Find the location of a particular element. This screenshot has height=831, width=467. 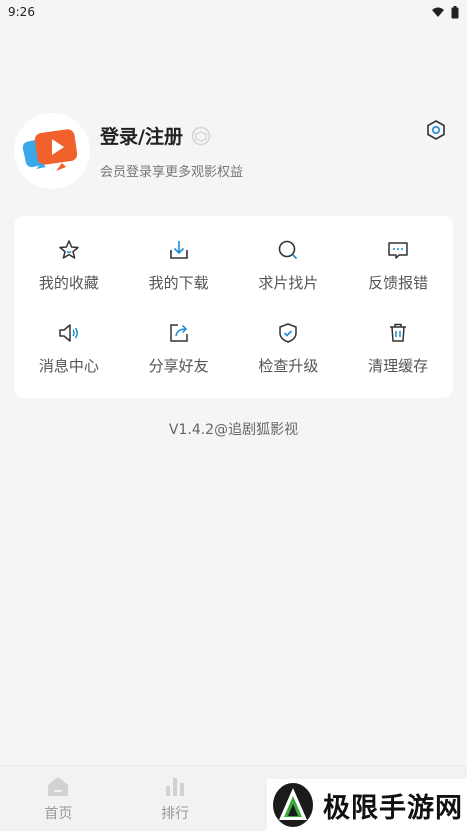

app-logo-icon is located at coordinates (50, 150).